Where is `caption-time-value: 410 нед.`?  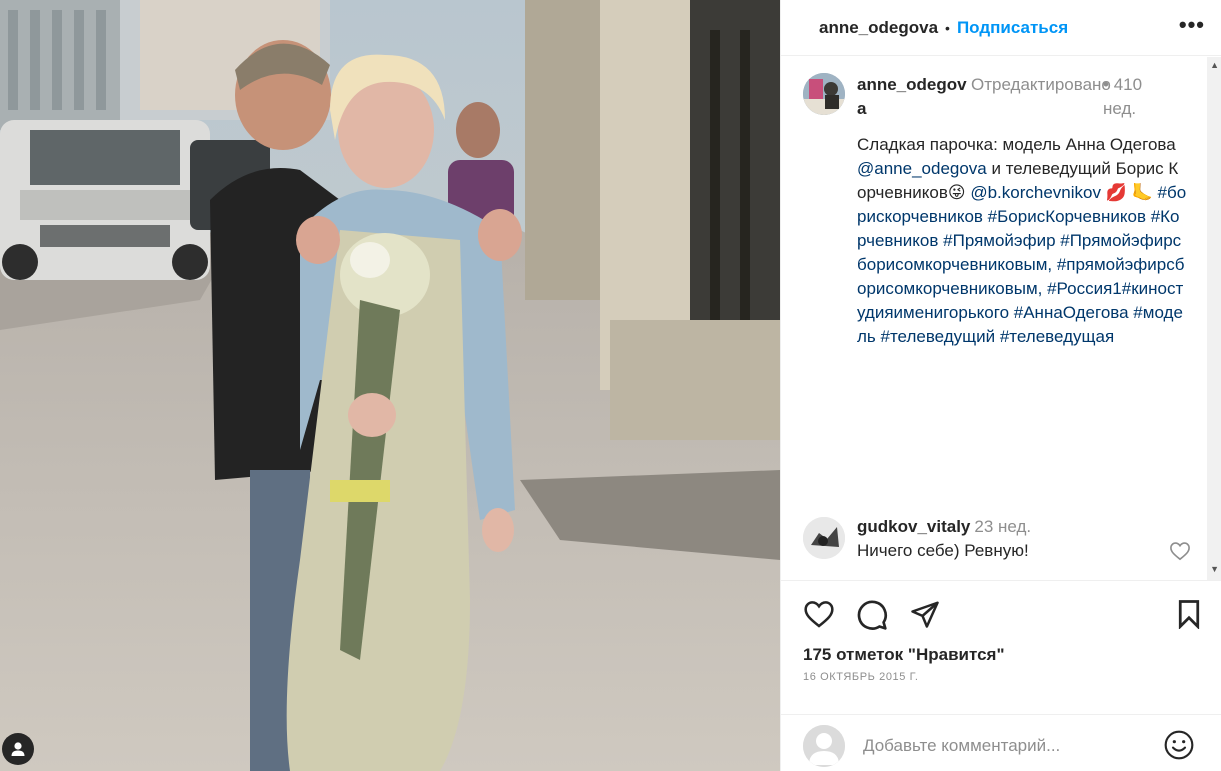
caption-time-value: 410 нед. is located at coordinates (1122, 96).